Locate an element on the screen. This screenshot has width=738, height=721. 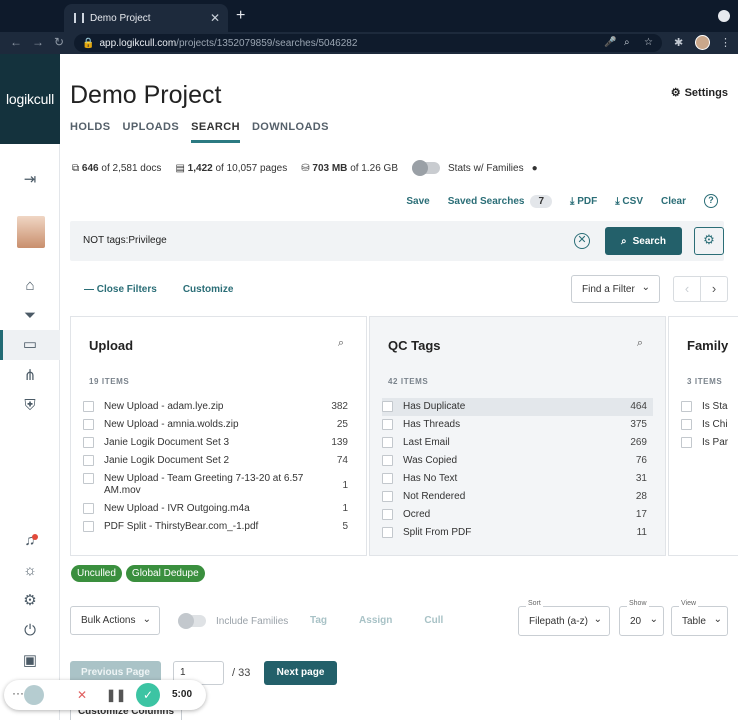
clear-search-icon: ✕ is located at coordinates (582, 241).